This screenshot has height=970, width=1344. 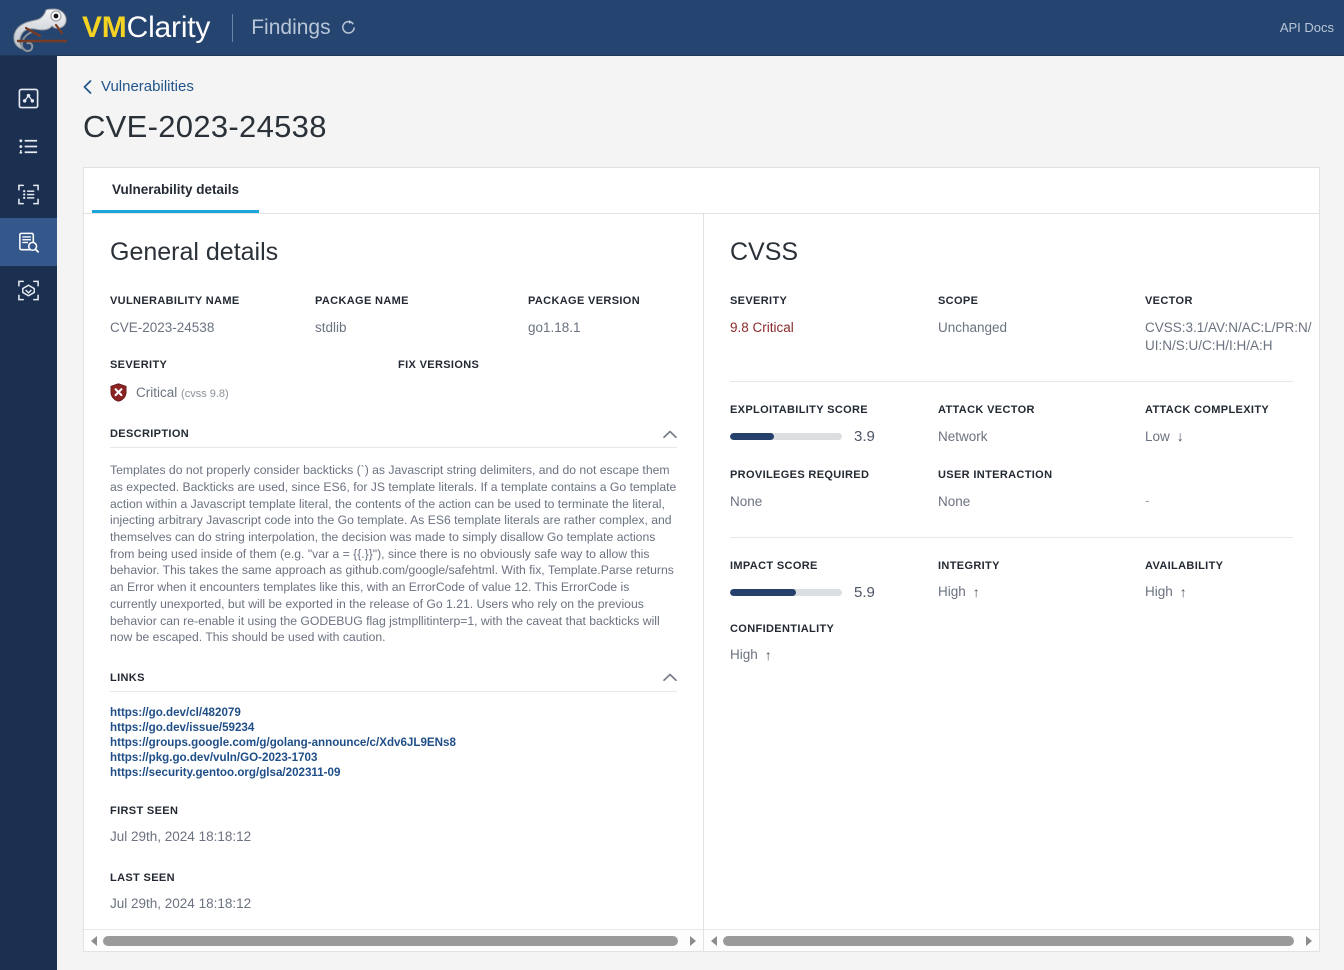 I want to click on metric-value: Low, so click(x=1157, y=436).